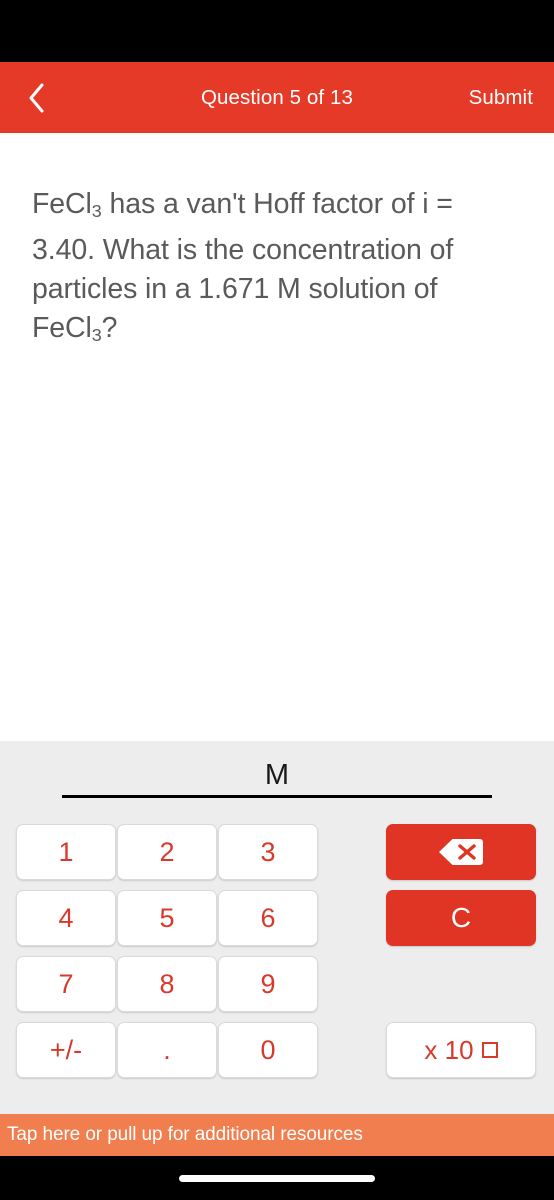  Describe the element at coordinates (66, 852) in the screenshot. I see `key-1: 1` at that location.